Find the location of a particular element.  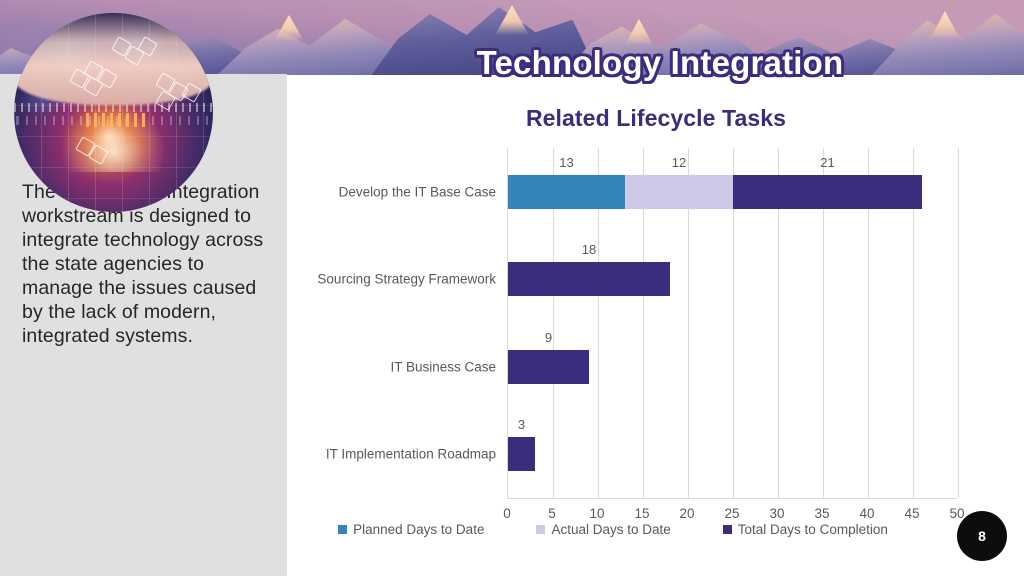

bar-track: 9 is located at coordinates (548, 357).